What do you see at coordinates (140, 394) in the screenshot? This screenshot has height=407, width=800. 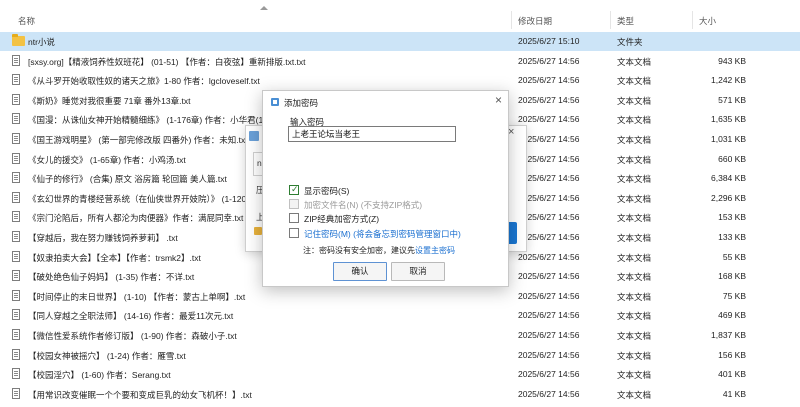 I see `file-name: 【用常识改变催眠一个个要和变成巨乳的幼女飞机杯！】.txt` at bounding box center [140, 394].